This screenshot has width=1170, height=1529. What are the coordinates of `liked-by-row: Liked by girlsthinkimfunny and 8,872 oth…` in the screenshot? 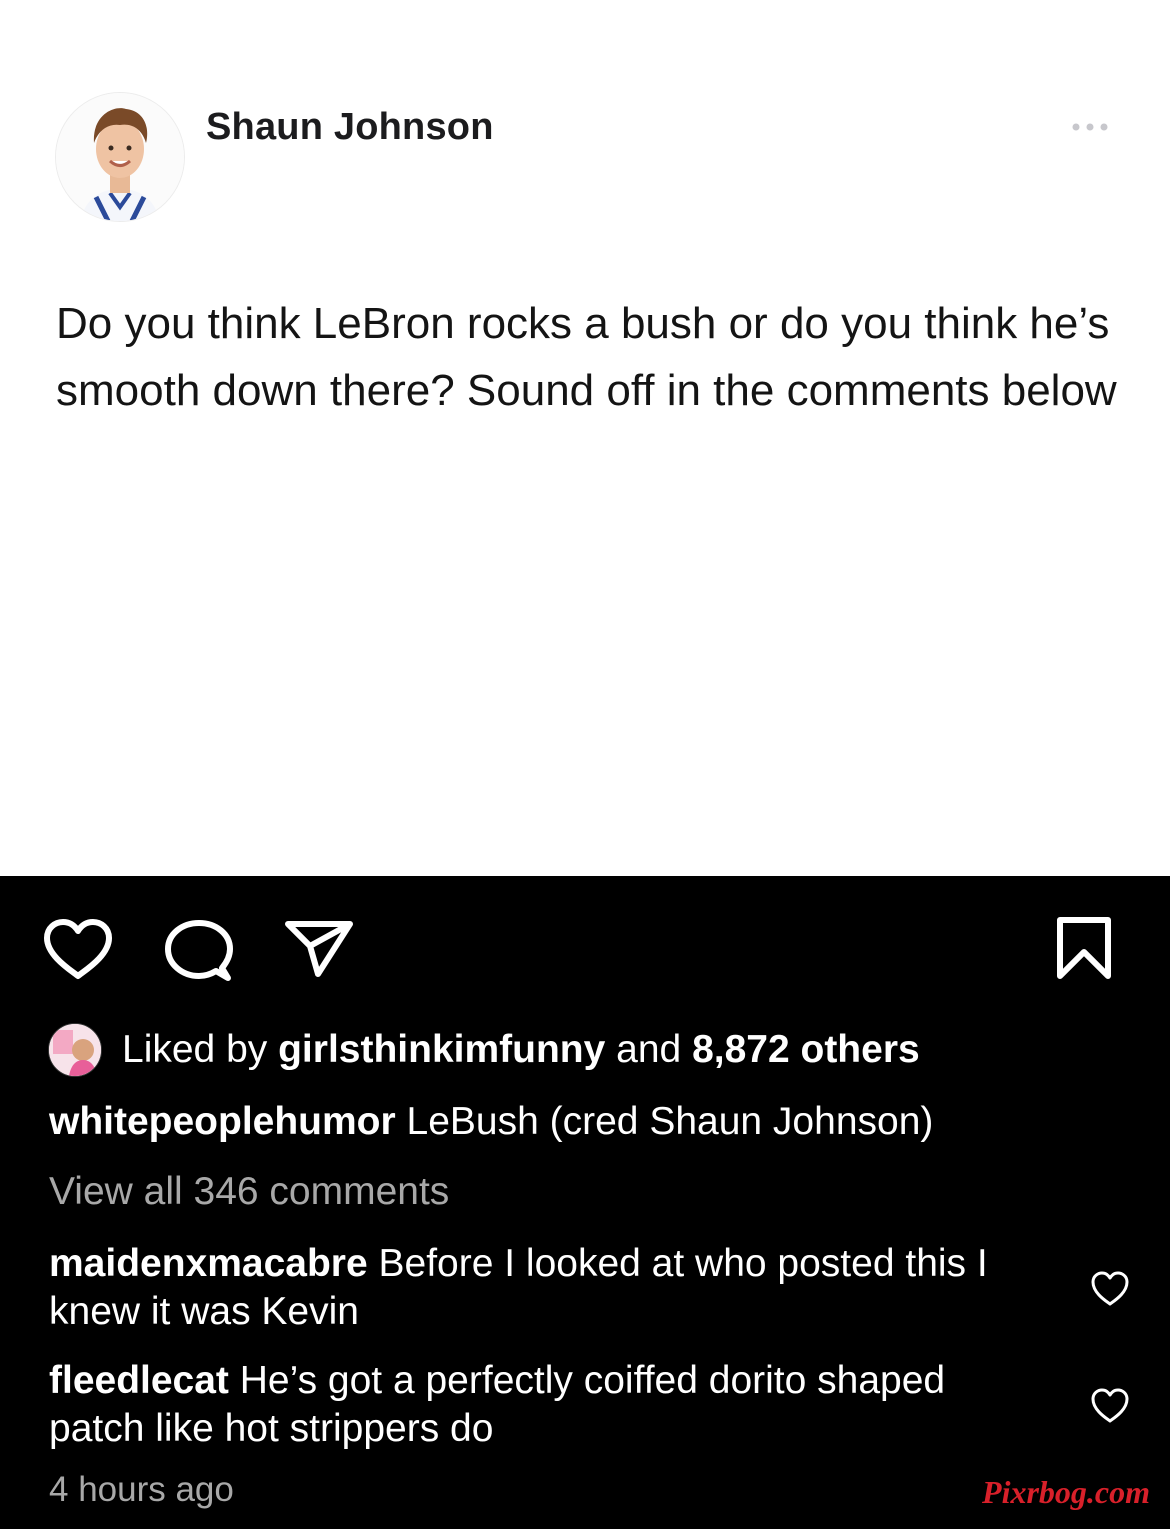 It's located at (484, 1050).